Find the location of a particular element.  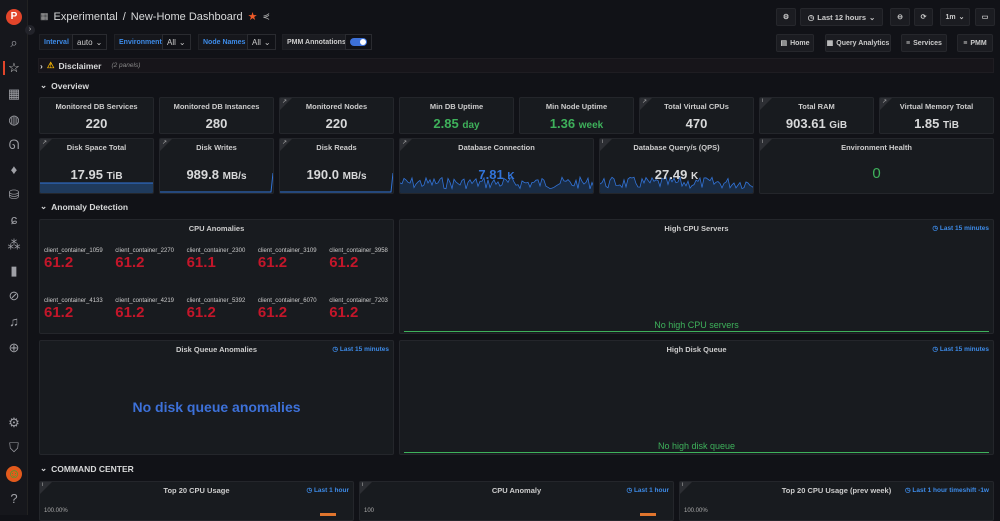

os-icon: ◍ is located at coordinates (14, 120).